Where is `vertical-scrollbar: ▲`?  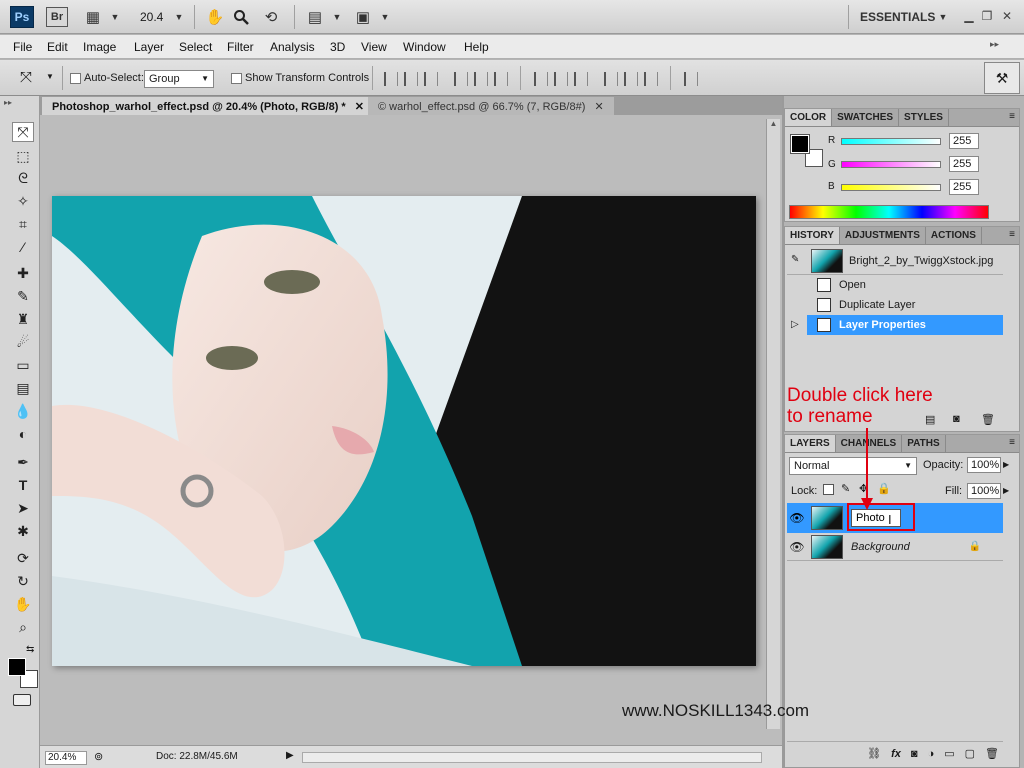 vertical-scrollbar: ▲ is located at coordinates (773, 424).